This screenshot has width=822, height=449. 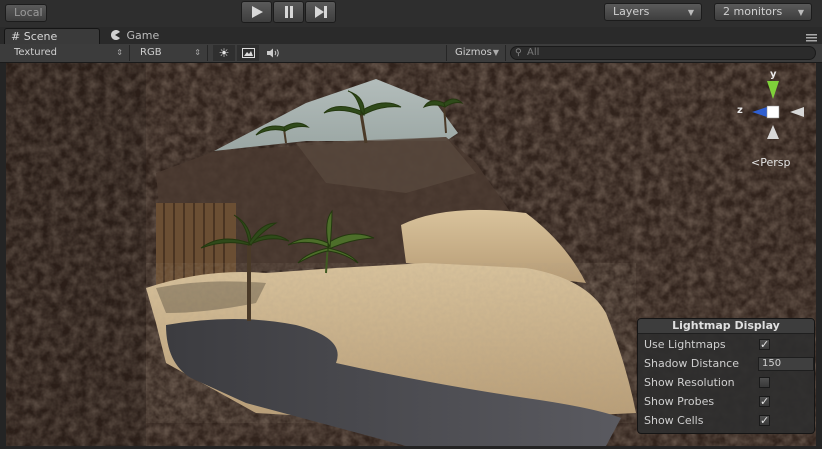 I want to click on play-icon, so click(x=257, y=12).